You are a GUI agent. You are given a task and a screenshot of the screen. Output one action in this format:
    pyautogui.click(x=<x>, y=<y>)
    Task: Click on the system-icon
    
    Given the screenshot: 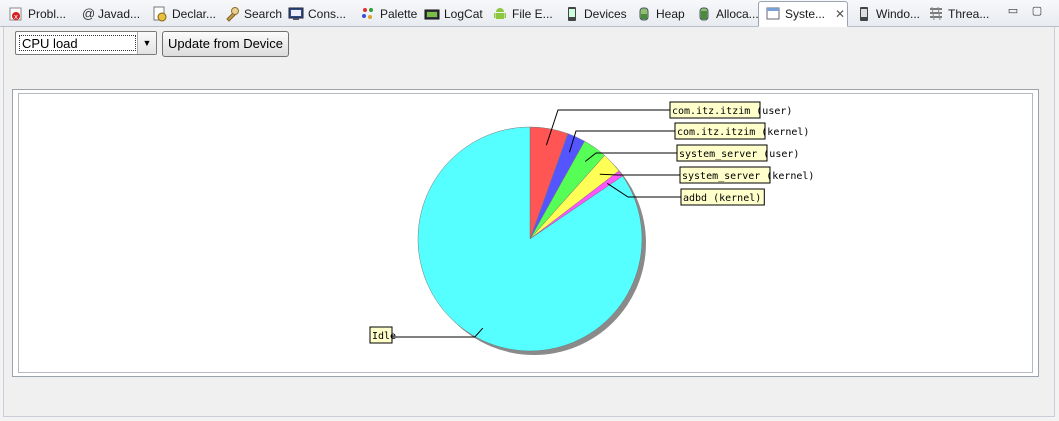 What is the action you would take?
    pyautogui.click(x=773, y=14)
    